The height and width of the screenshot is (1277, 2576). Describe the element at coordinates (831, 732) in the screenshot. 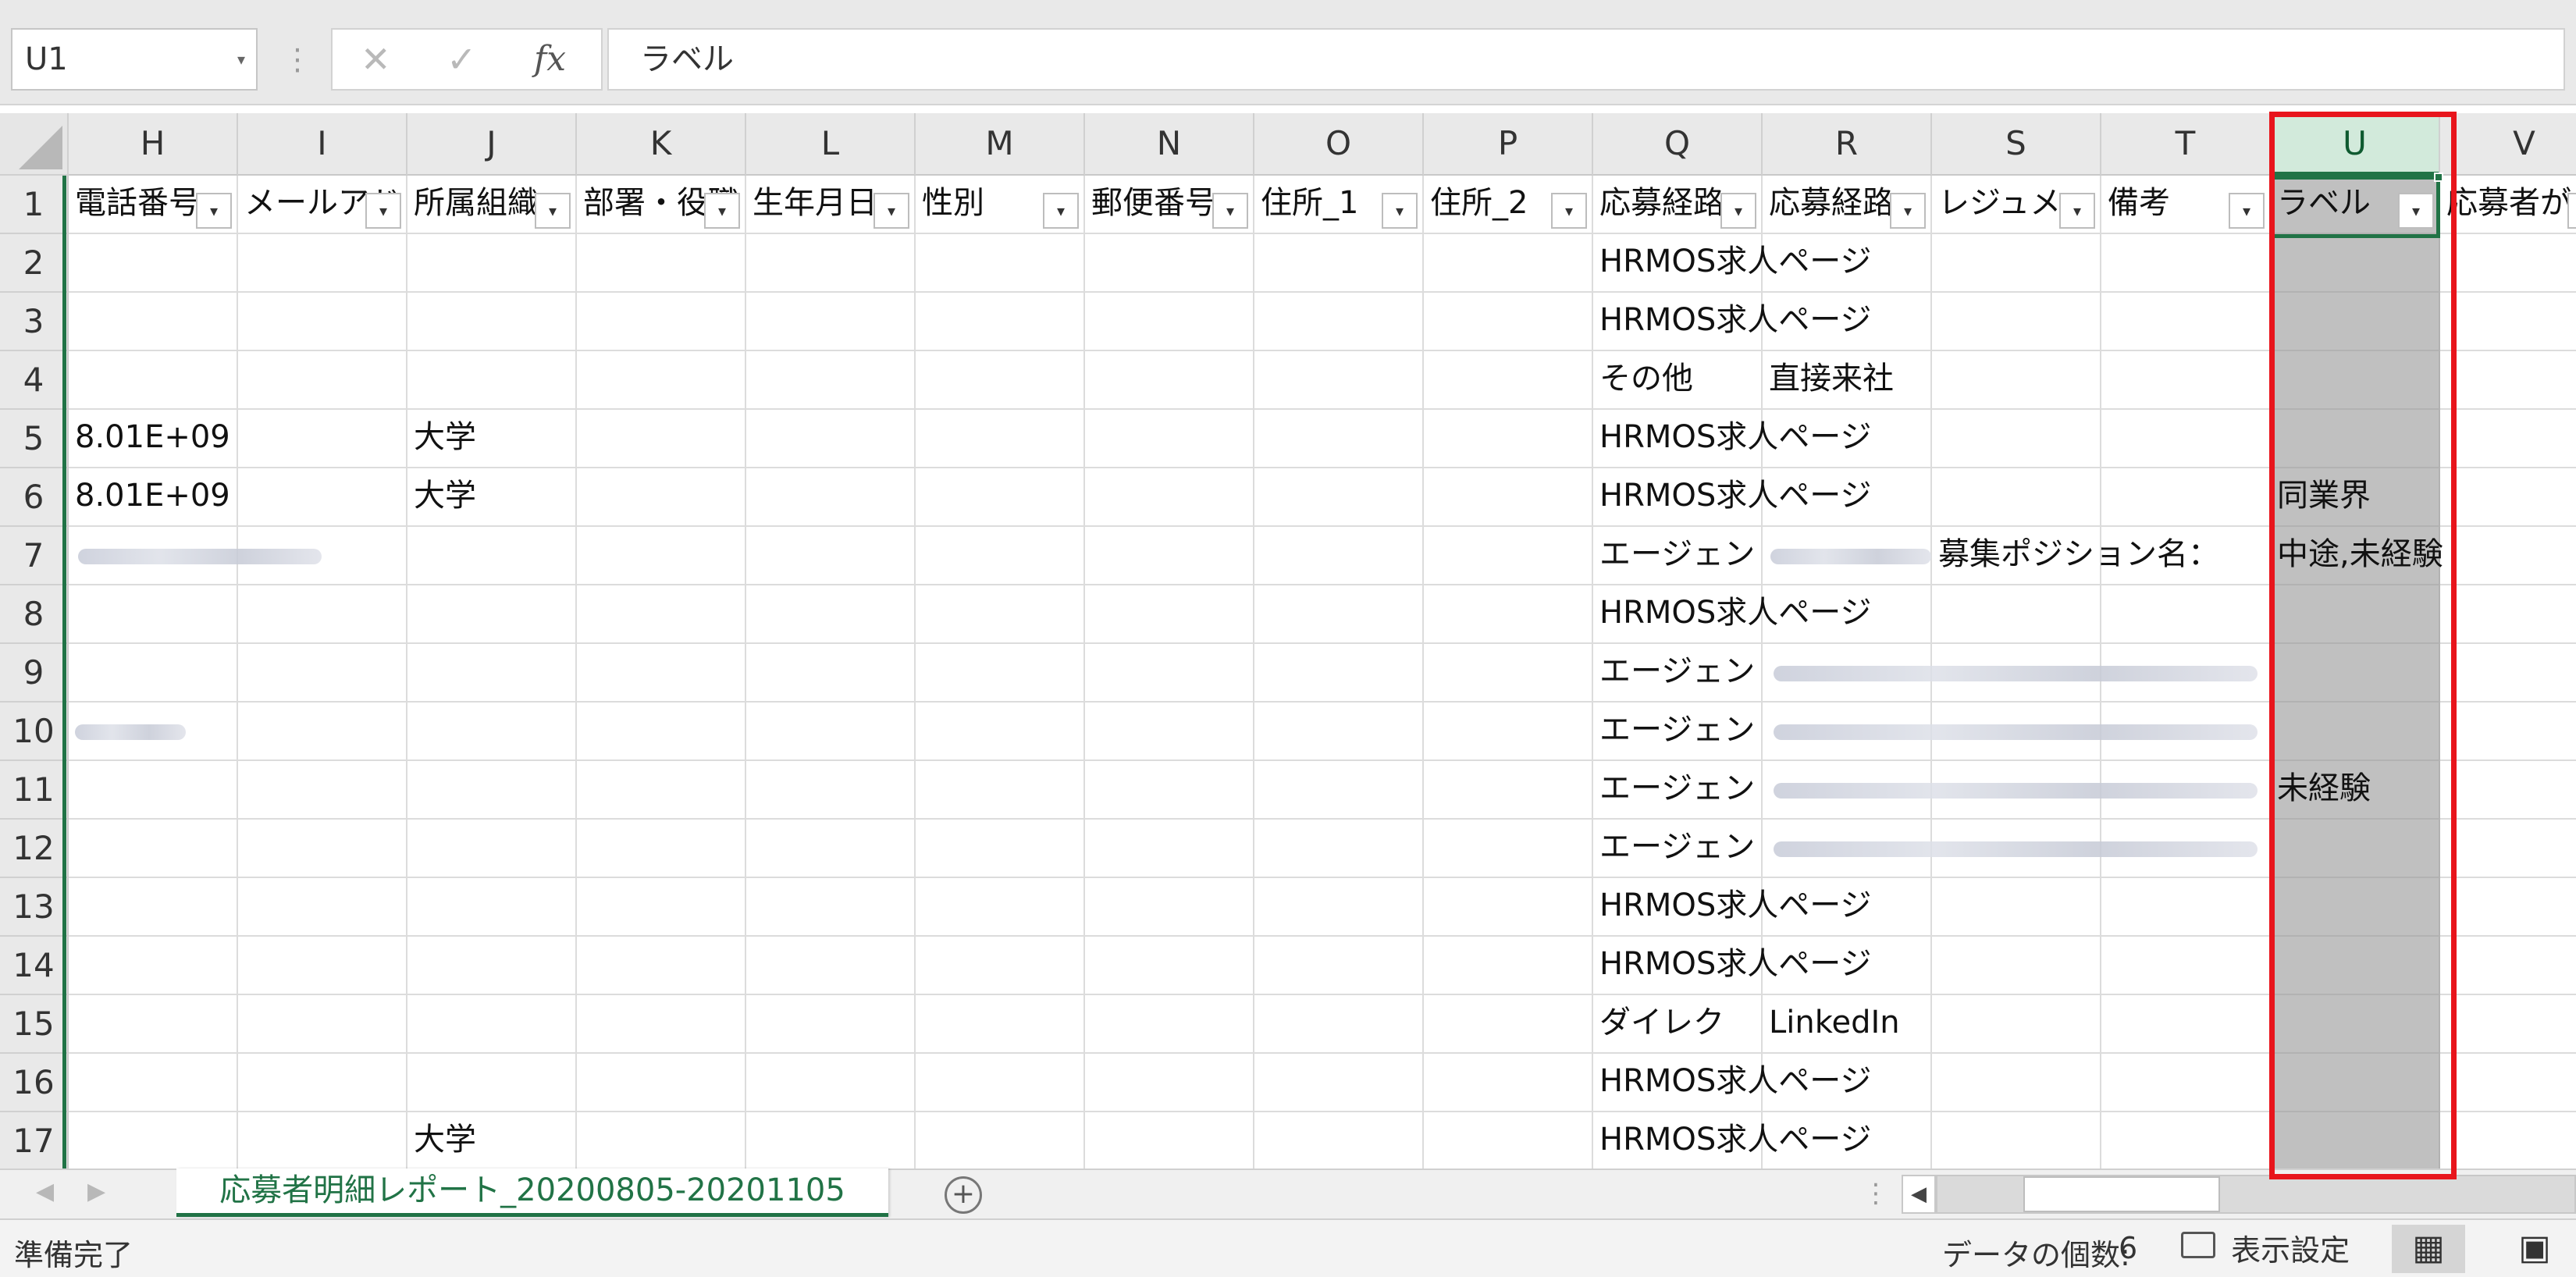

I see `cell-l10` at that location.